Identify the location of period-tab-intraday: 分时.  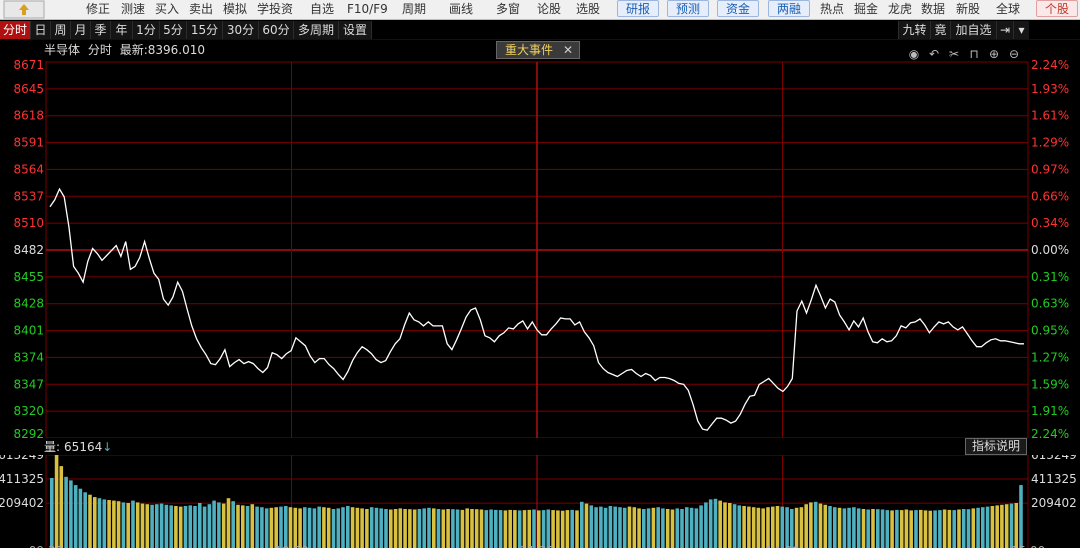
(15, 30).